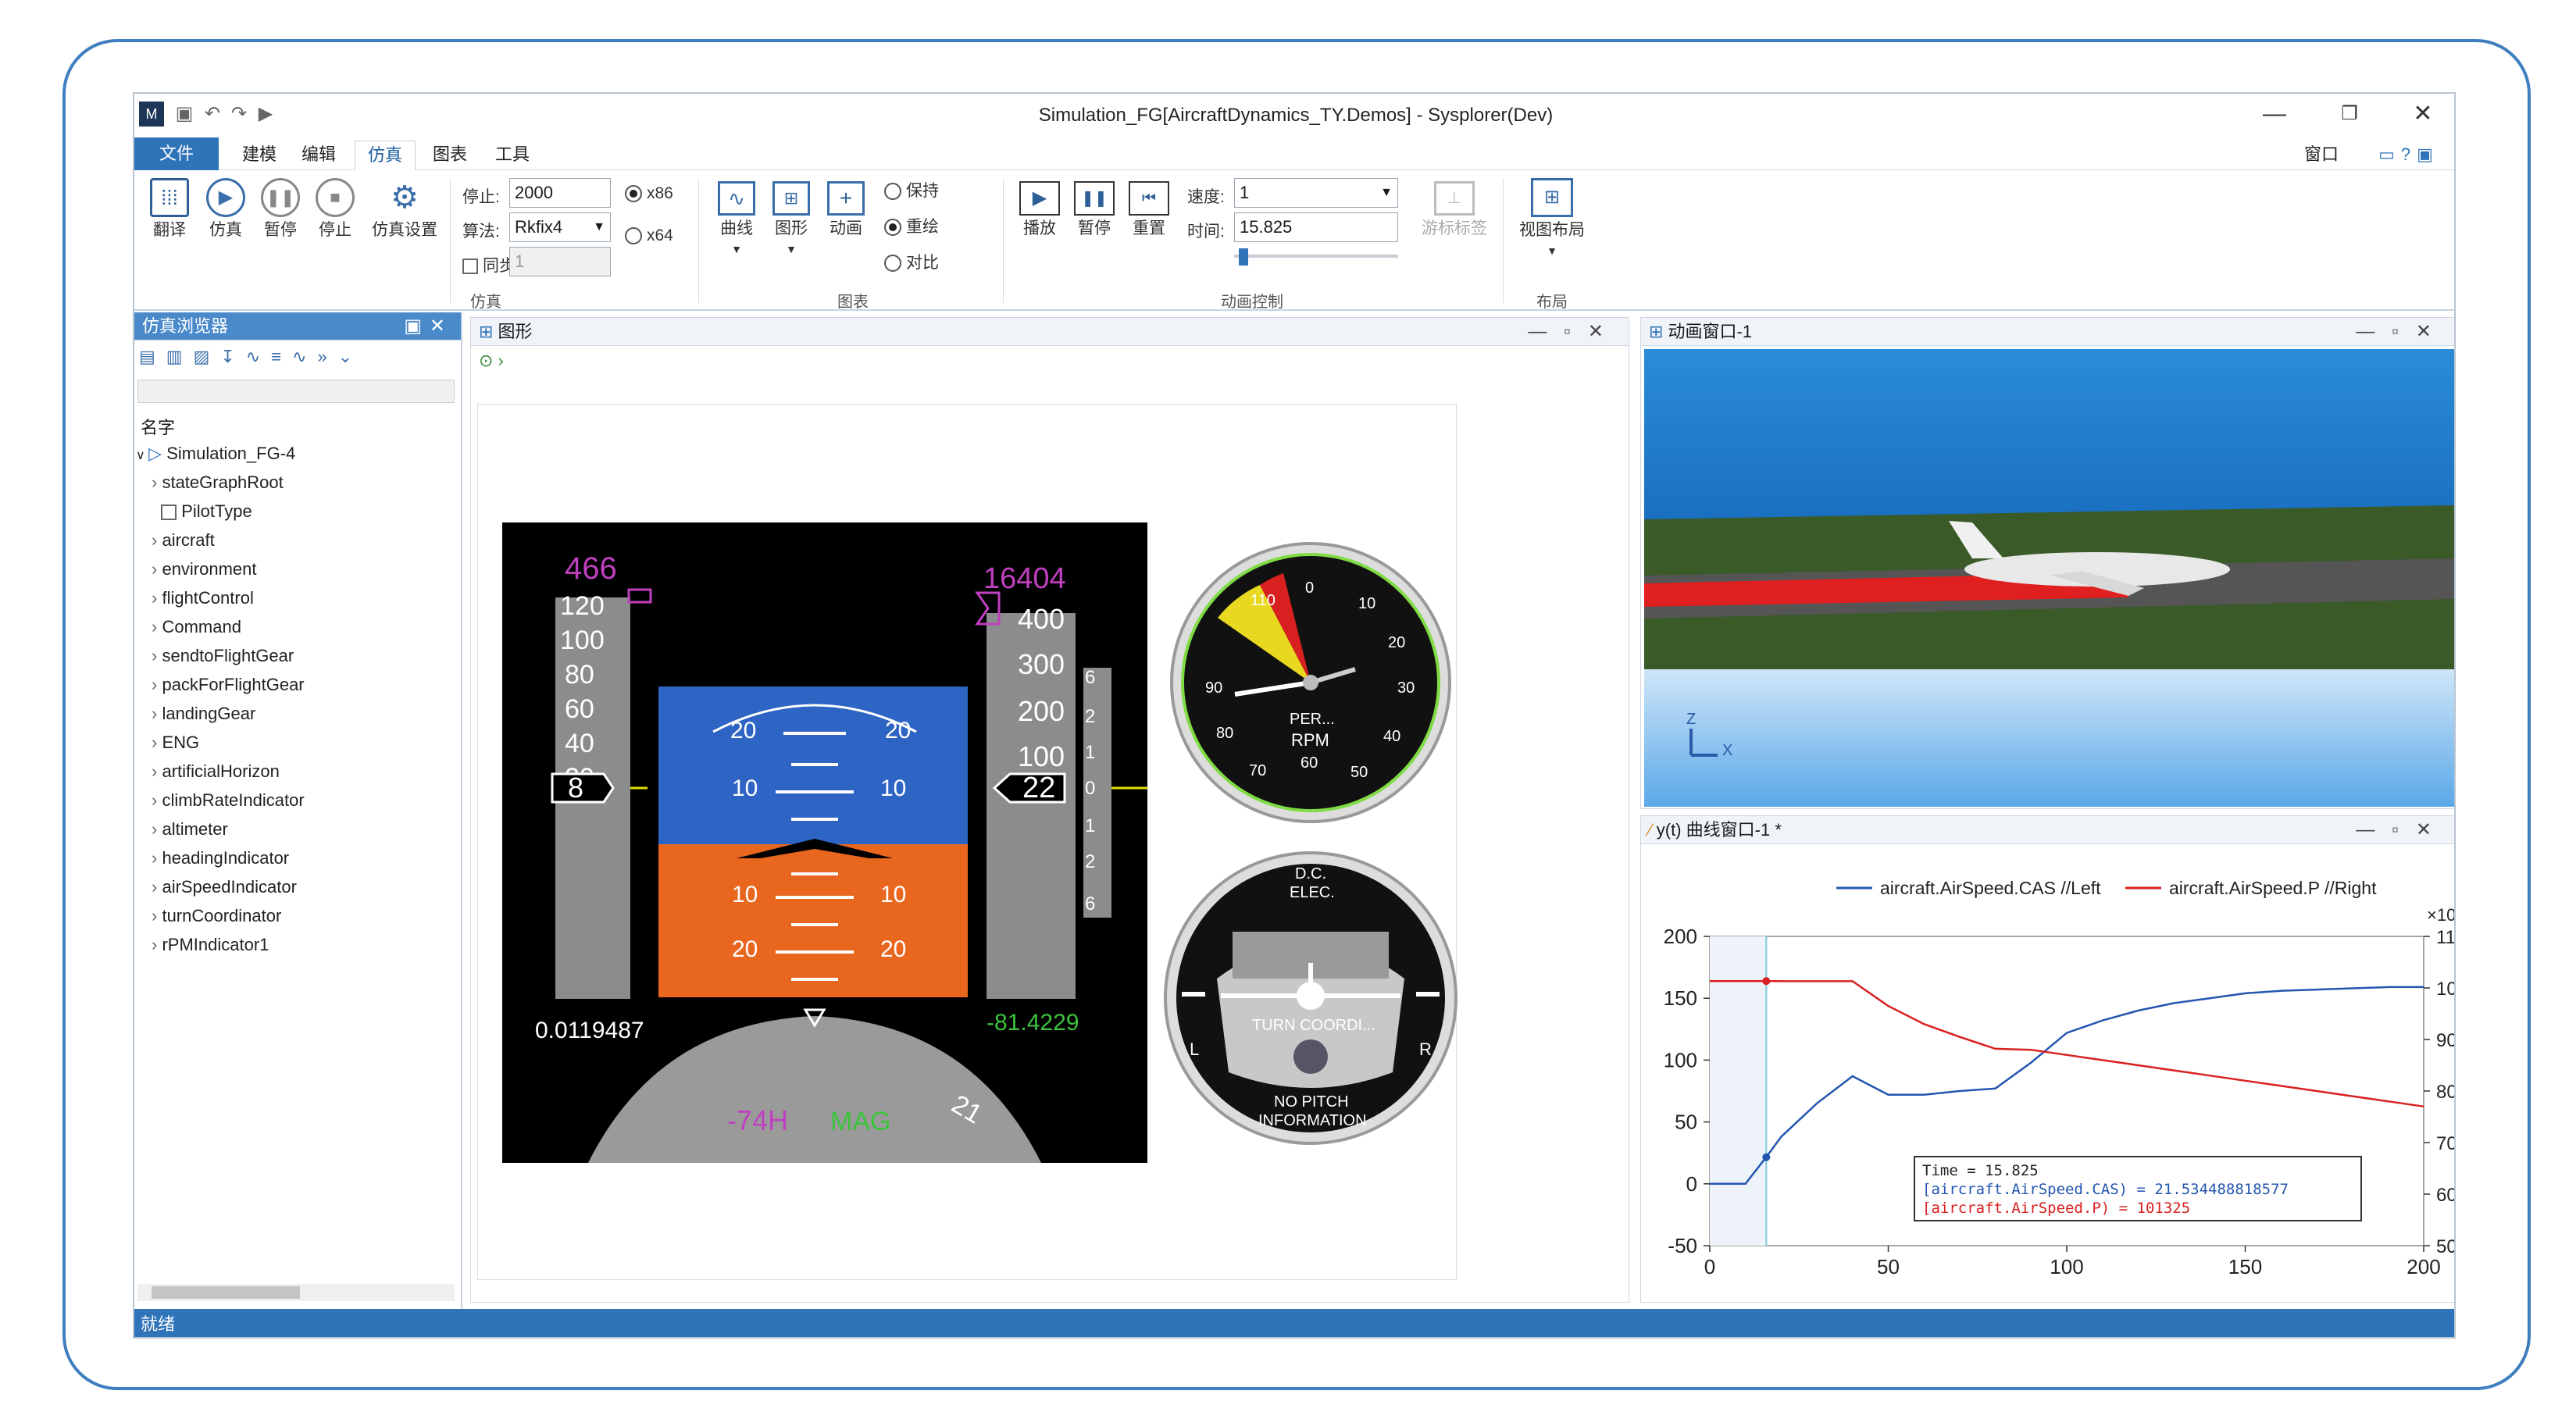 This screenshot has width=2576, height=1412. Describe the element at coordinates (405, 210) in the screenshot. I see `sim-settings-button: ⚙ 仿真设置` at that location.